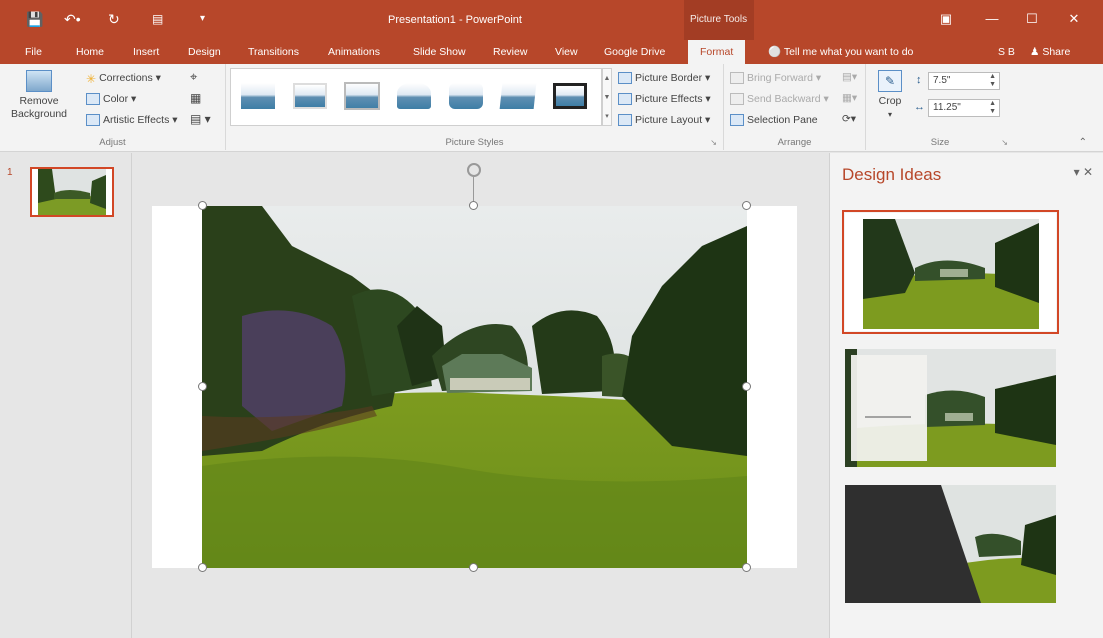  Describe the element at coordinates (93, 120) in the screenshot. I see `artistic-effects-icon` at that location.